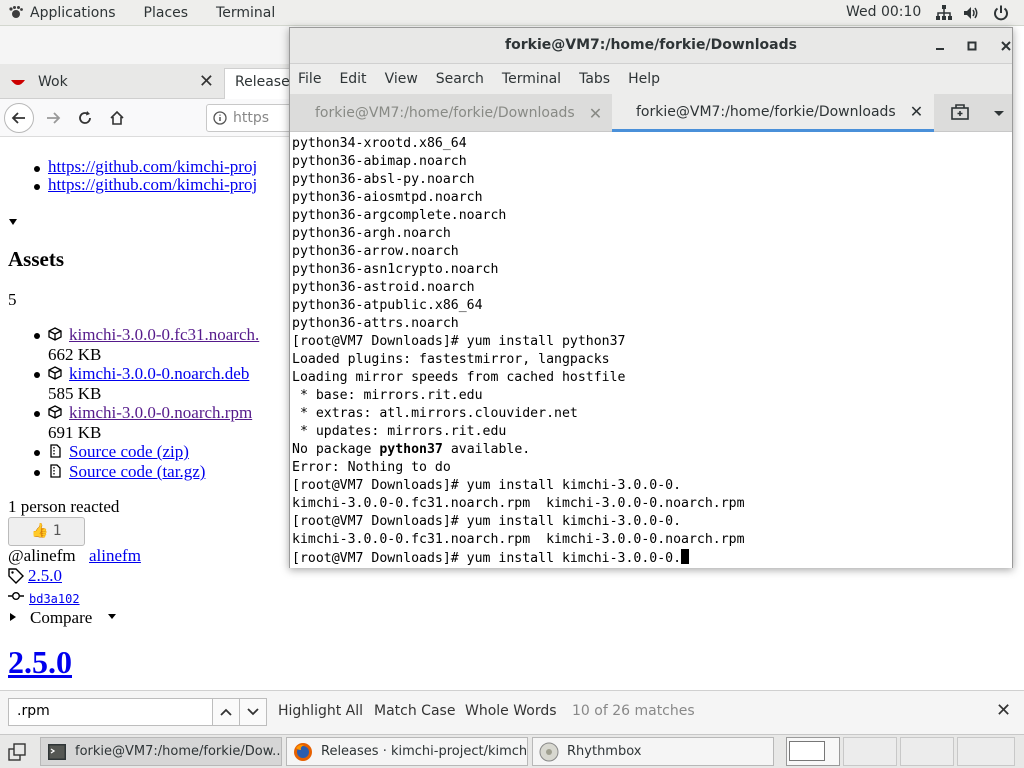 This screenshot has width=1024, height=768. I want to click on back-button, so click(19, 118).